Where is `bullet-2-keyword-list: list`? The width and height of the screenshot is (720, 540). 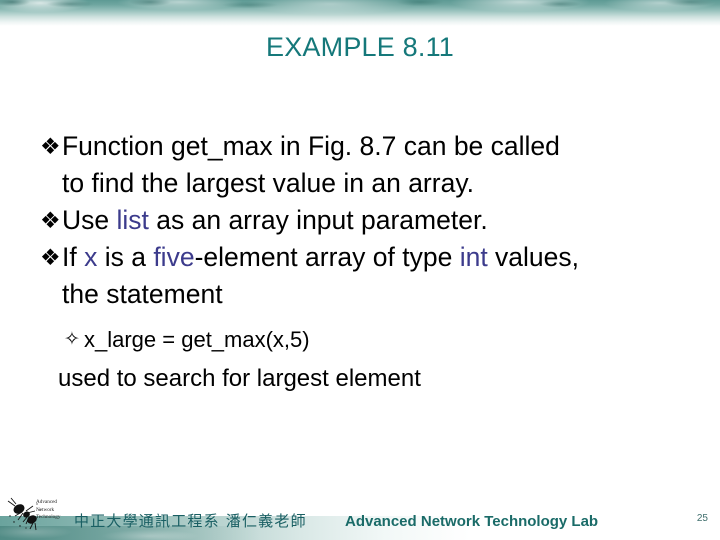
bullet-2-keyword-list: list is located at coordinates (132, 220).